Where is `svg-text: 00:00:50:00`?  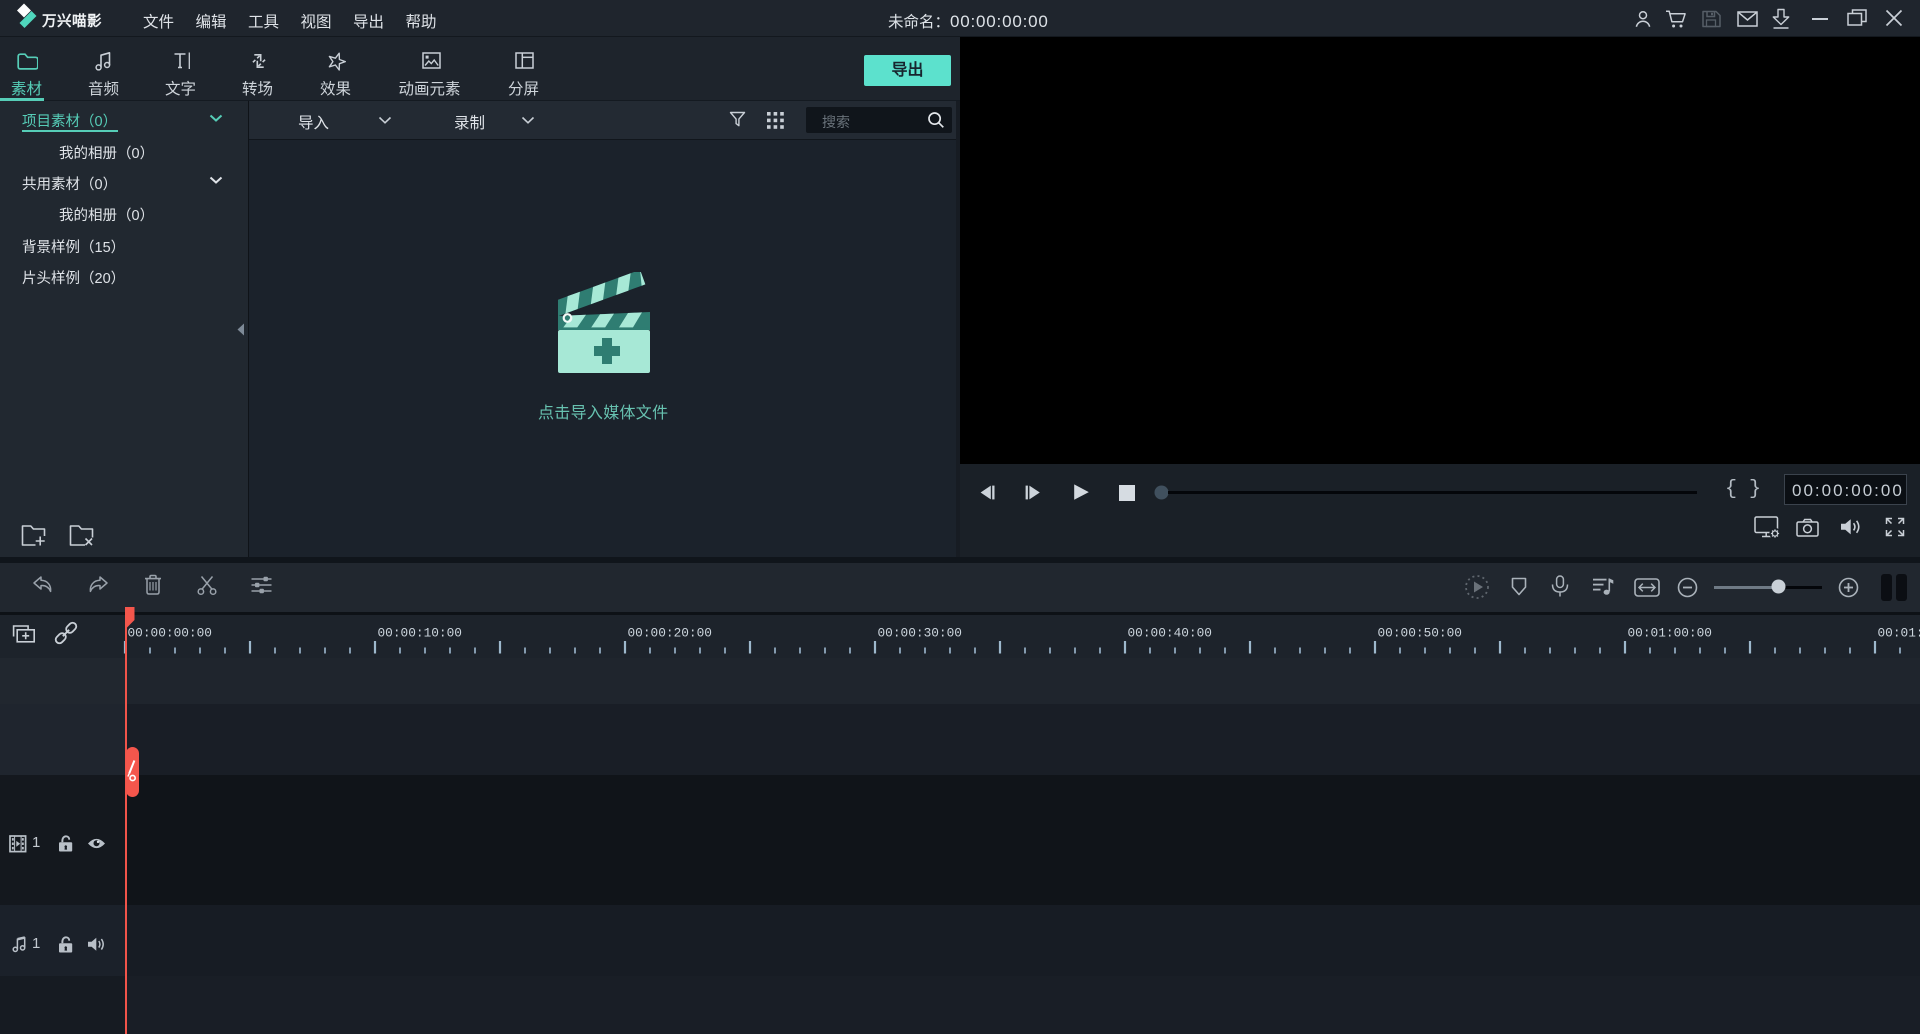 svg-text: 00:00:50:00 is located at coordinates (1420, 633).